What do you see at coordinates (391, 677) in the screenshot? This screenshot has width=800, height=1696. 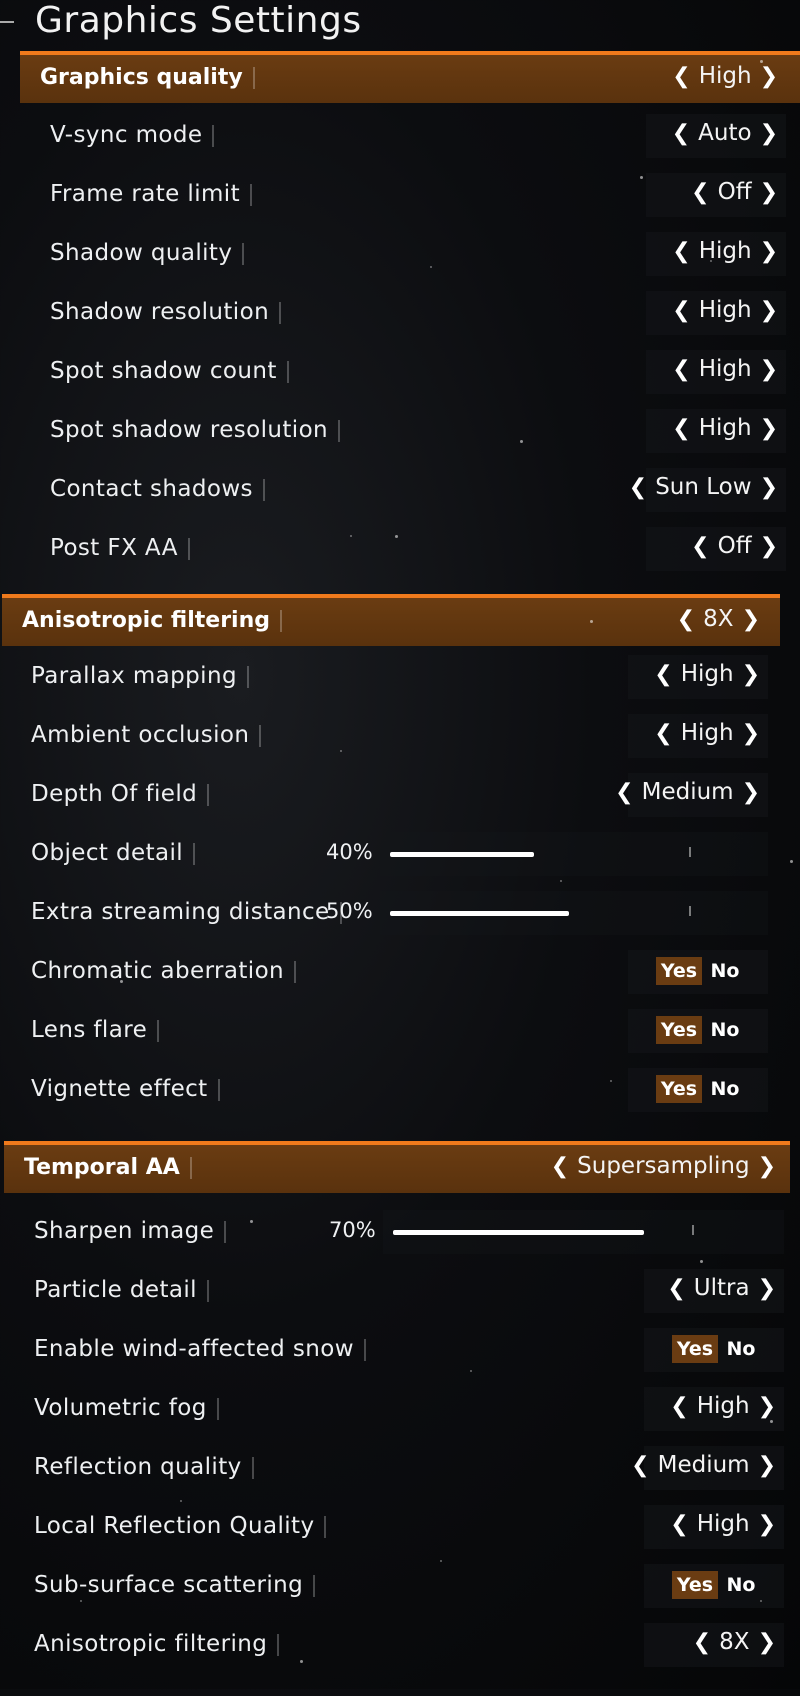 I see `setting-row: Parallax mapping ❮ High ❯` at bounding box center [391, 677].